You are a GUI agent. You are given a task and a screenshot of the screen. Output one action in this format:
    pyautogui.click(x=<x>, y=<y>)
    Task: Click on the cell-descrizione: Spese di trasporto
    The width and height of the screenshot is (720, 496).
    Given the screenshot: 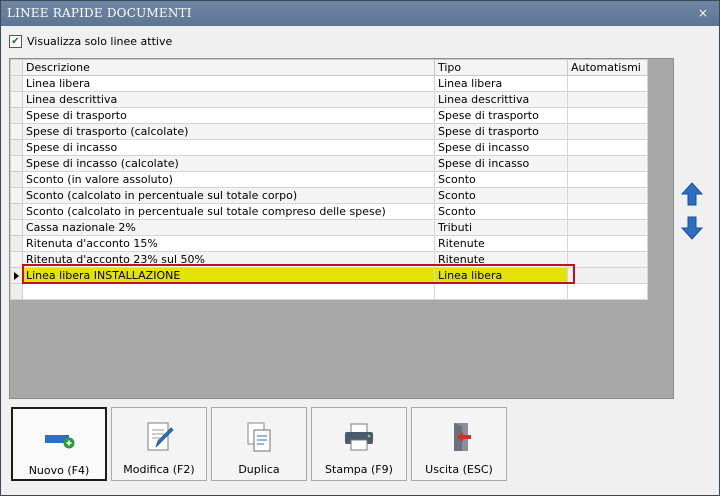 What is the action you would take?
    pyautogui.click(x=228, y=115)
    